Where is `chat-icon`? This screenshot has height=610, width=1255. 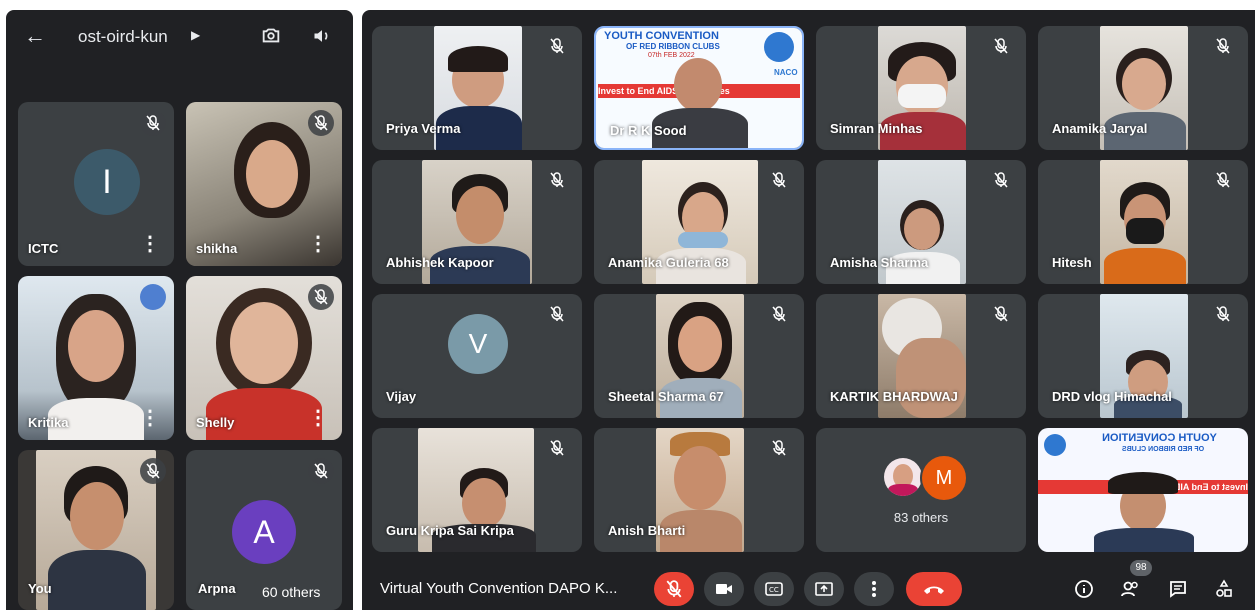
chat-icon is located at coordinates (1178, 589).